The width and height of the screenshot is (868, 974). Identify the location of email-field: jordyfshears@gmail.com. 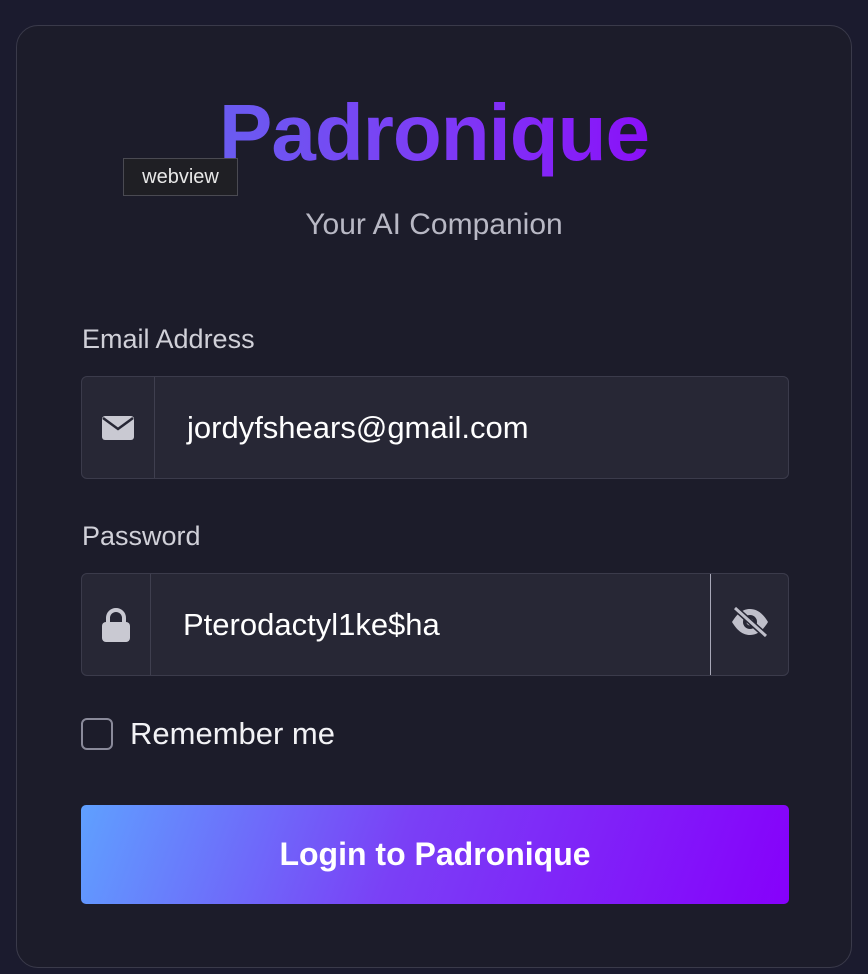
(435, 427).